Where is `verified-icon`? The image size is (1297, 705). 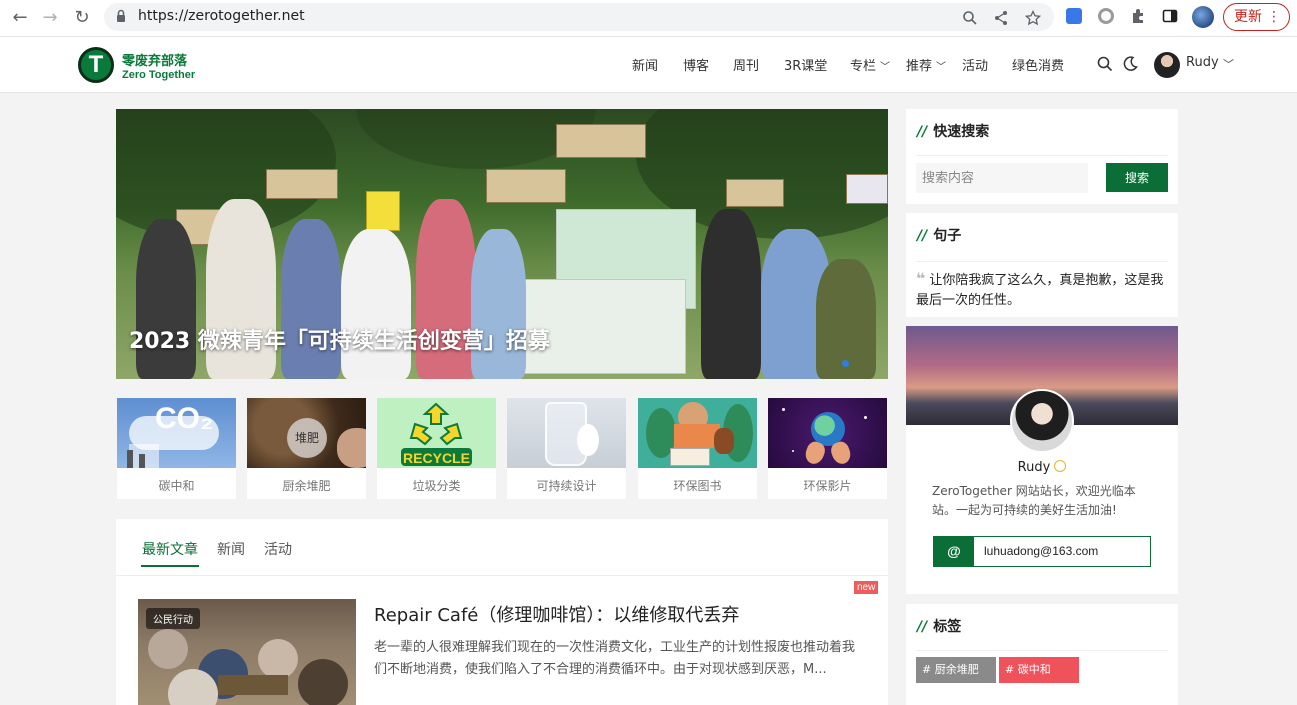 verified-icon is located at coordinates (1060, 466).